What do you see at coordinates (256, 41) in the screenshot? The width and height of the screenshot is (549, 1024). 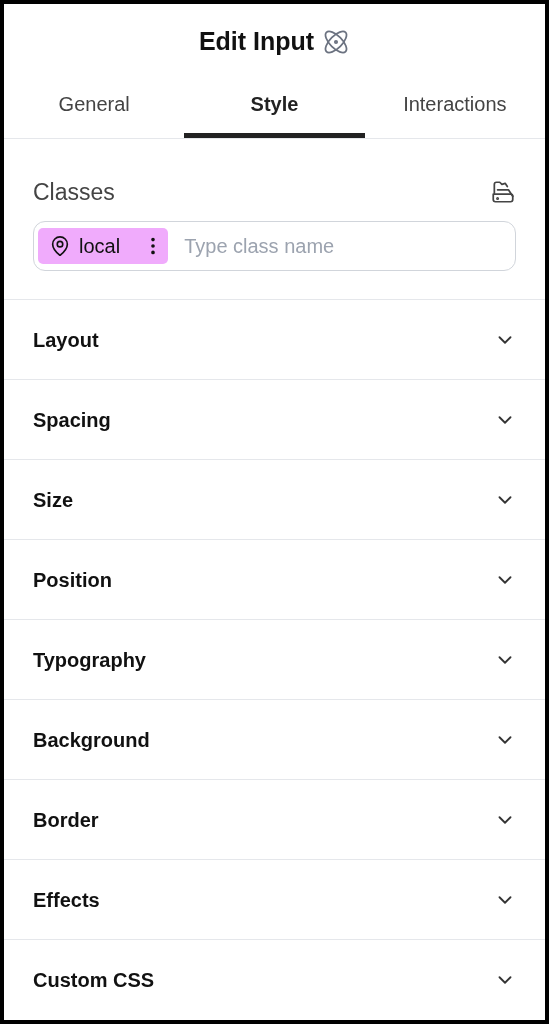 I see `panel-title: Edit Input` at bounding box center [256, 41].